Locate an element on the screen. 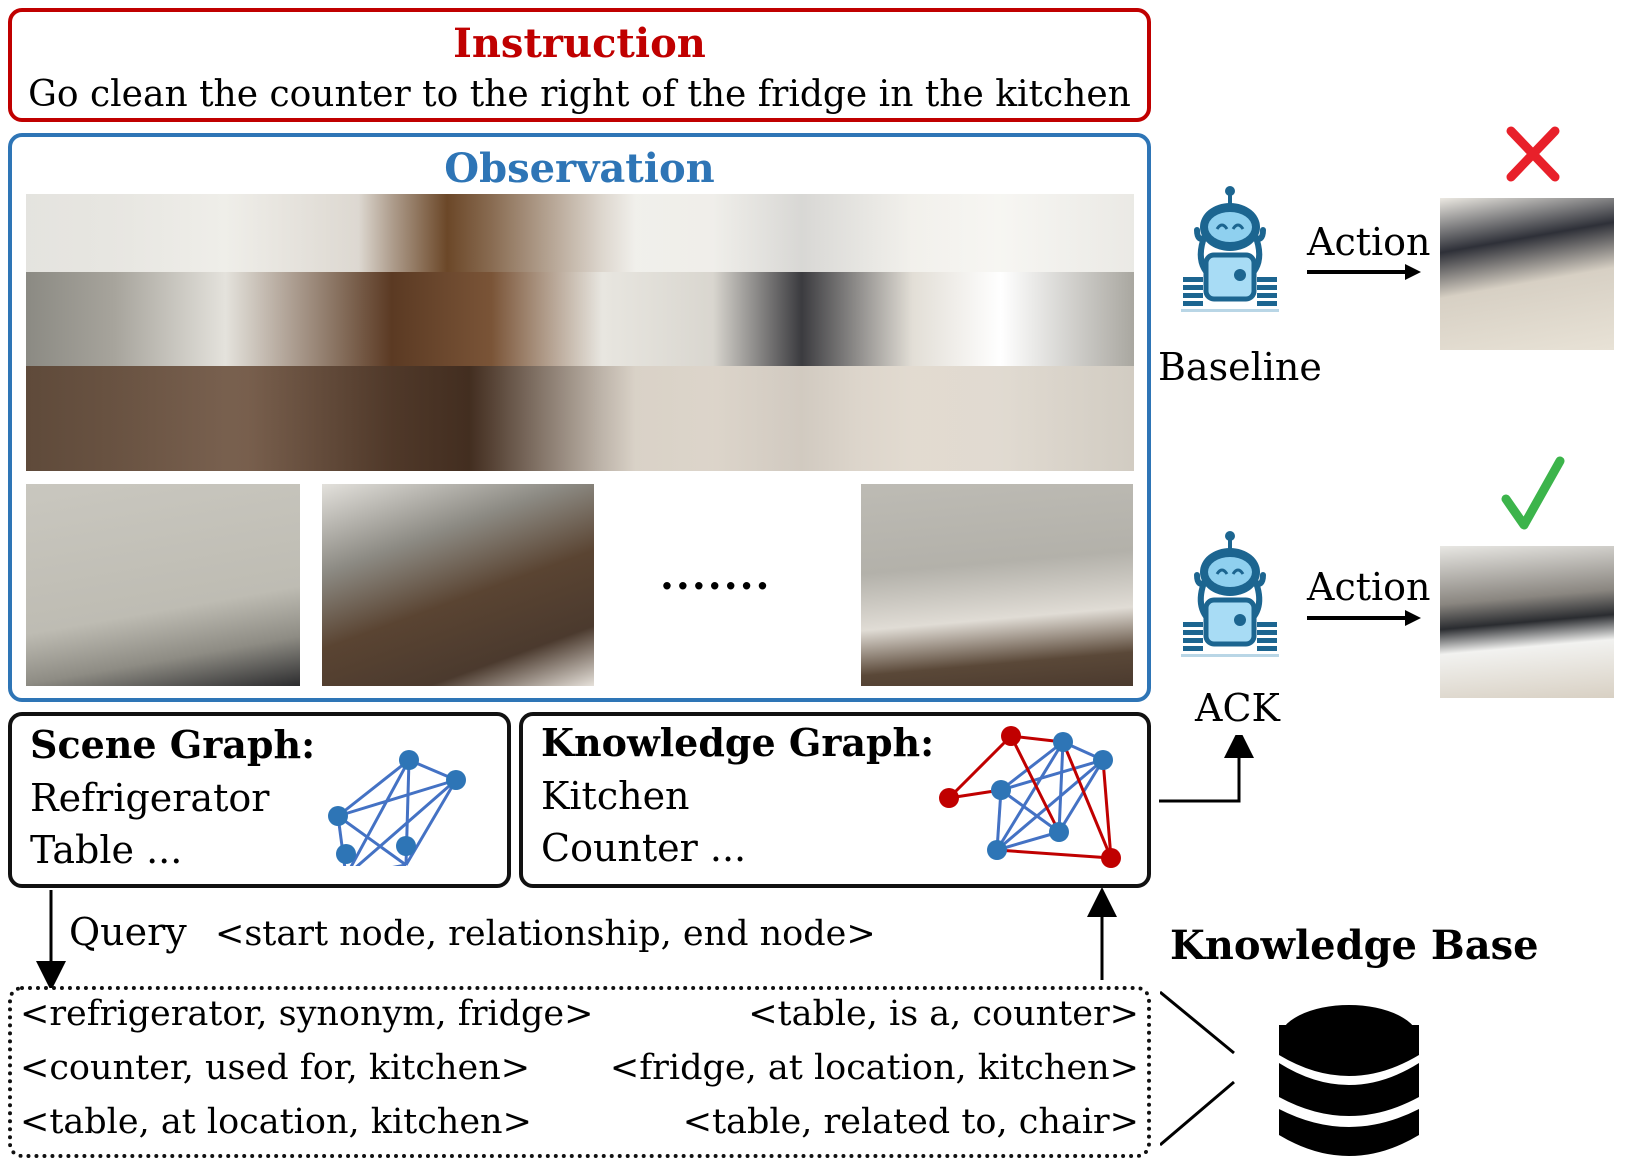 This screenshot has width=1644, height=1161. triple-item: <refrigerator, synonym, fridge> is located at coordinates (307, 1014).